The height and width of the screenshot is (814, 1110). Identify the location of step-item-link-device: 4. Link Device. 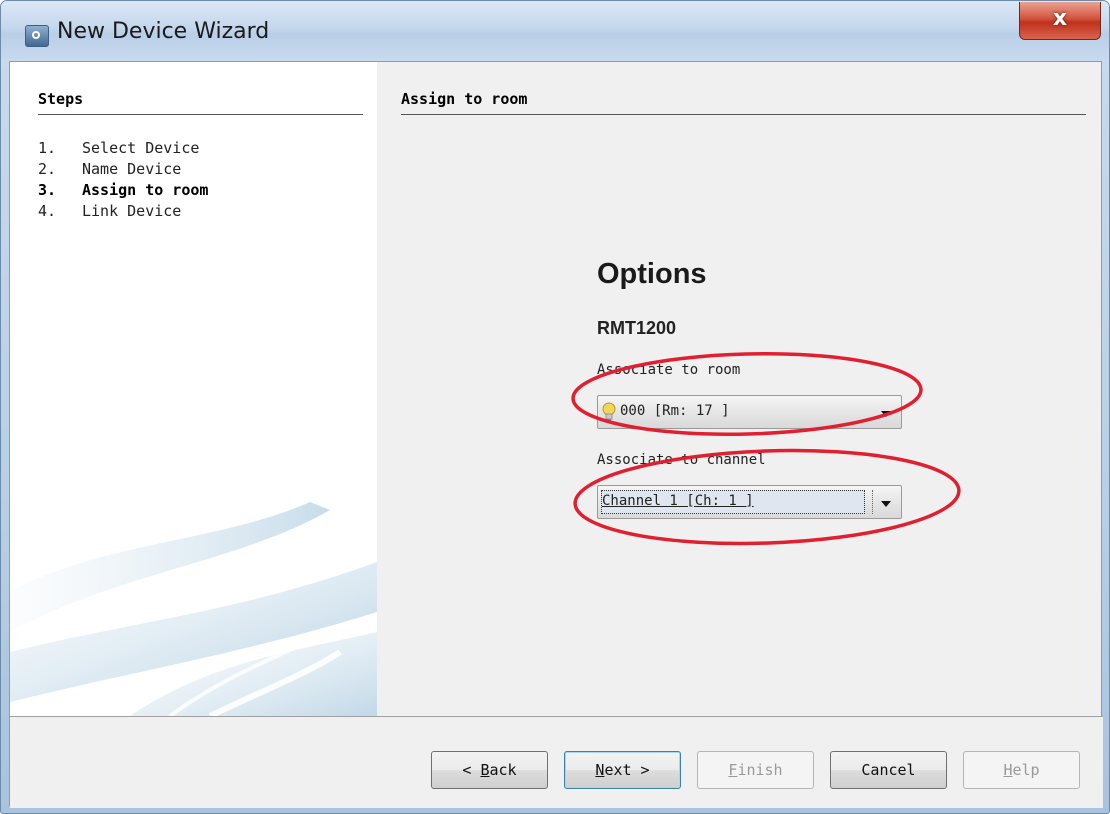
(123, 211).